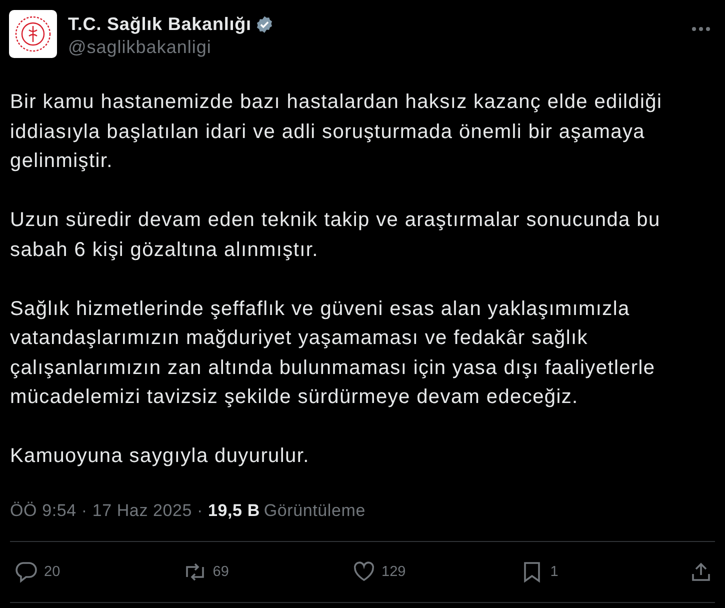 Image resolution: width=725 pixels, height=608 pixels. I want to click on tweet-paragraph: Uzun süredir devam eden teknik takip ve araştırmalar sonucunda bu sabah 6 kişi gözaltına alınmıştır., so click(336, 235).